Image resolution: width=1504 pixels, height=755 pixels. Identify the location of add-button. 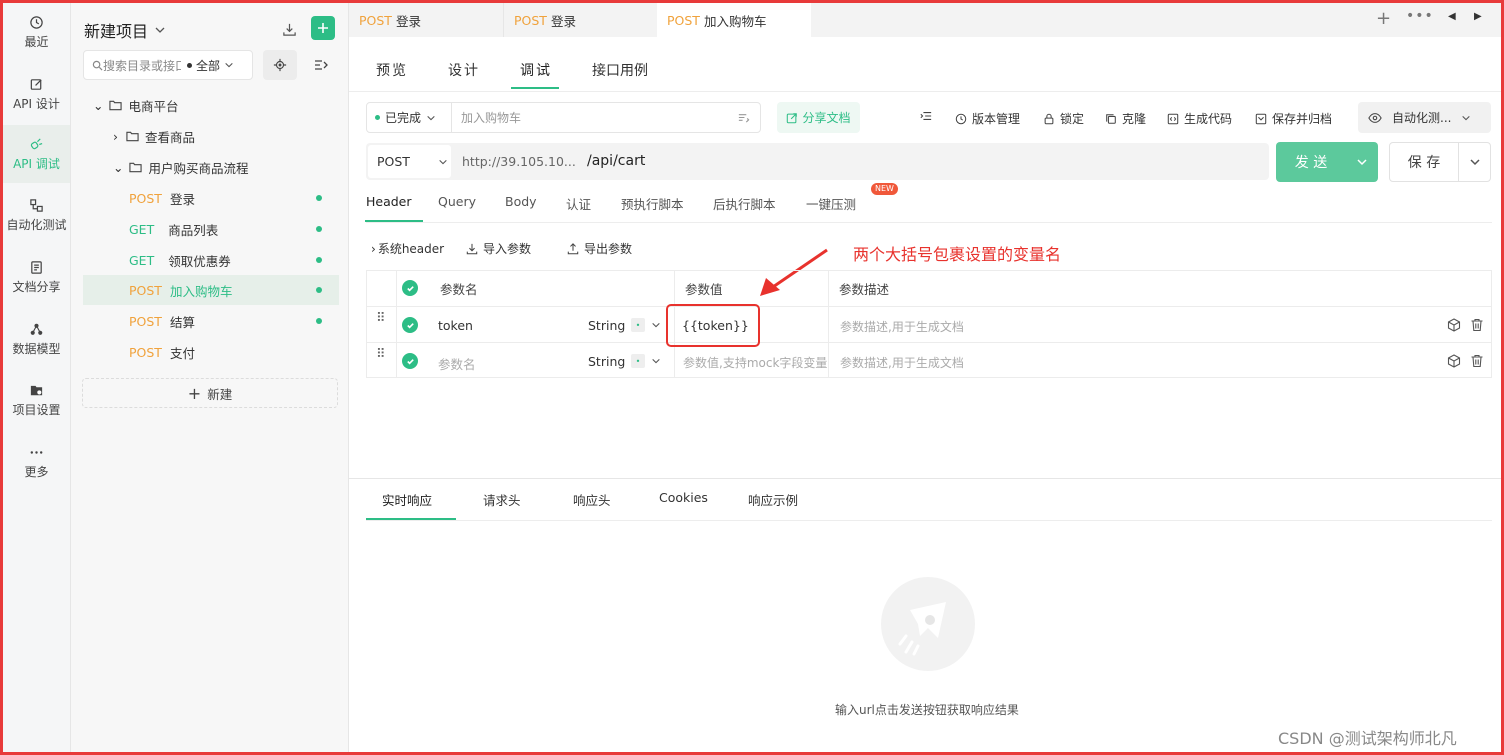
(323, 28).